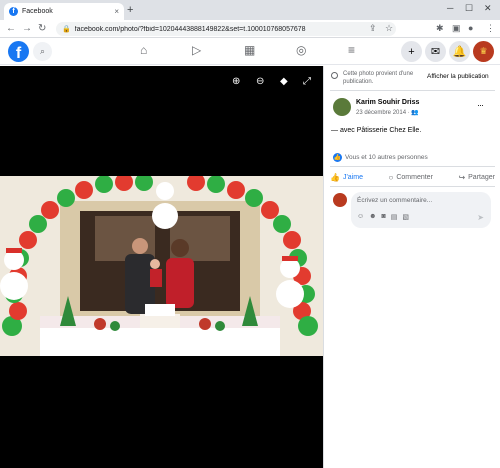 This screenshot has height=468, width=500. I want to click on share-button: ↪ Partager, so click(476, 177).